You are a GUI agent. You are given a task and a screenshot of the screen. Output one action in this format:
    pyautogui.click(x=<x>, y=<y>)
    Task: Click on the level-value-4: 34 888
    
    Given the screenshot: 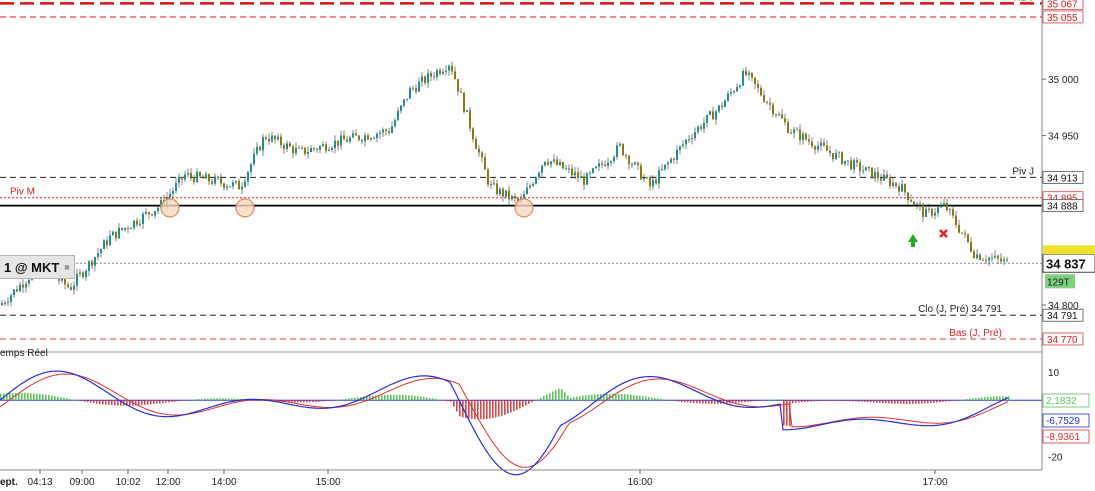 What is the action you would take?
    pyautogui.click(x=1062, y=207)
    